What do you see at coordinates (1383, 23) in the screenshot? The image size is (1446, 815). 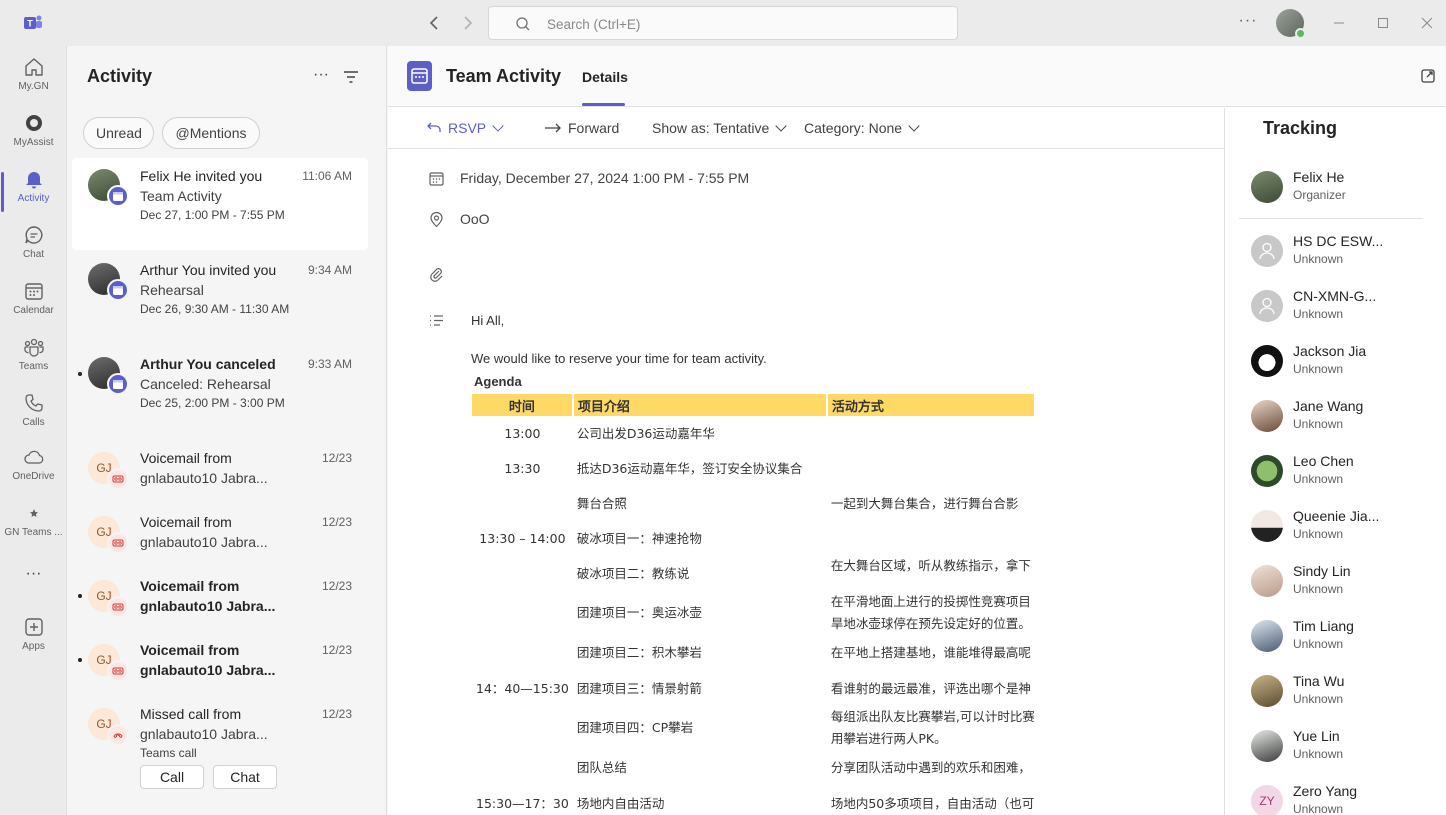 I see `maximize-button` at bounding box center [1383, 23].